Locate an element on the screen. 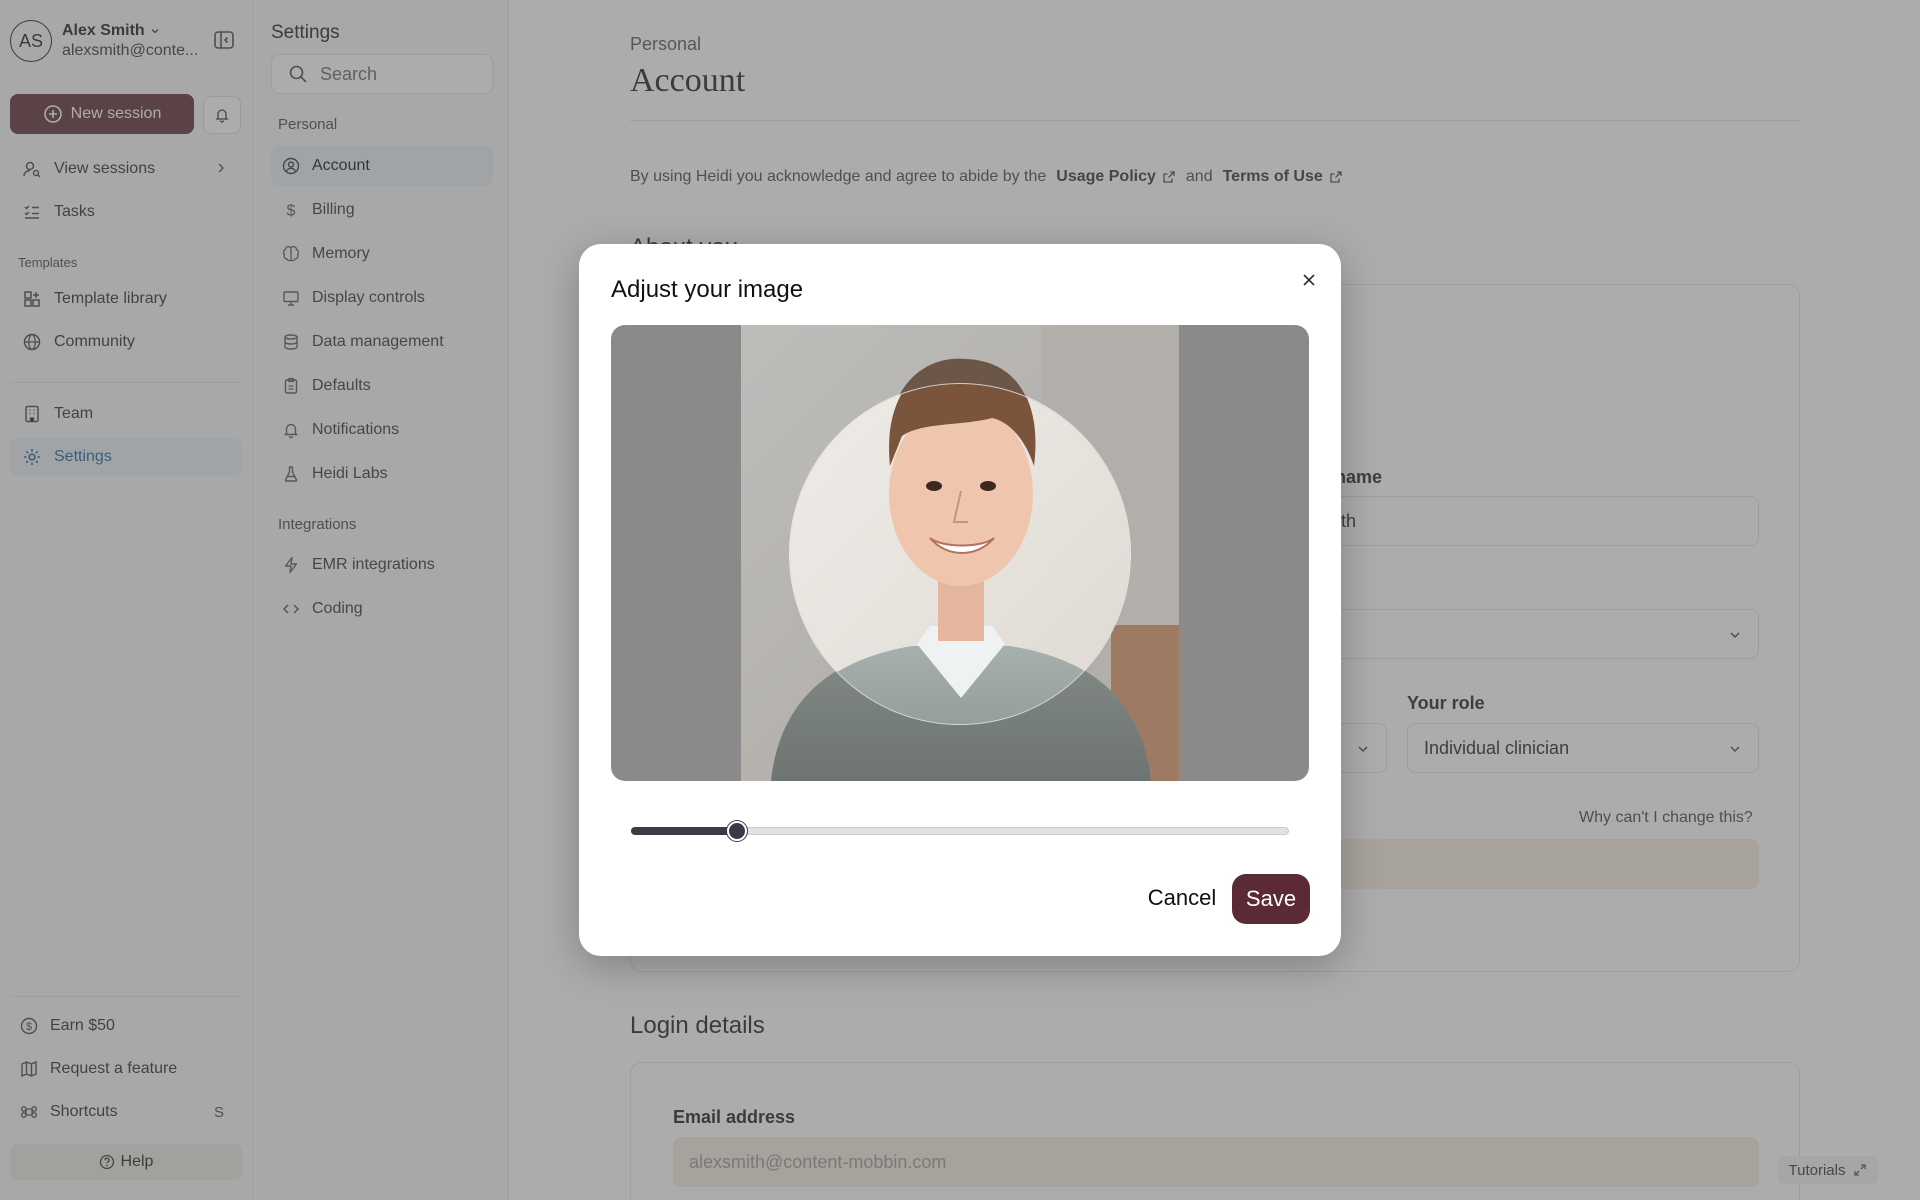 The image size is (1920, 1200). zoom-slider-thumb is located at coordinates (736, 831).